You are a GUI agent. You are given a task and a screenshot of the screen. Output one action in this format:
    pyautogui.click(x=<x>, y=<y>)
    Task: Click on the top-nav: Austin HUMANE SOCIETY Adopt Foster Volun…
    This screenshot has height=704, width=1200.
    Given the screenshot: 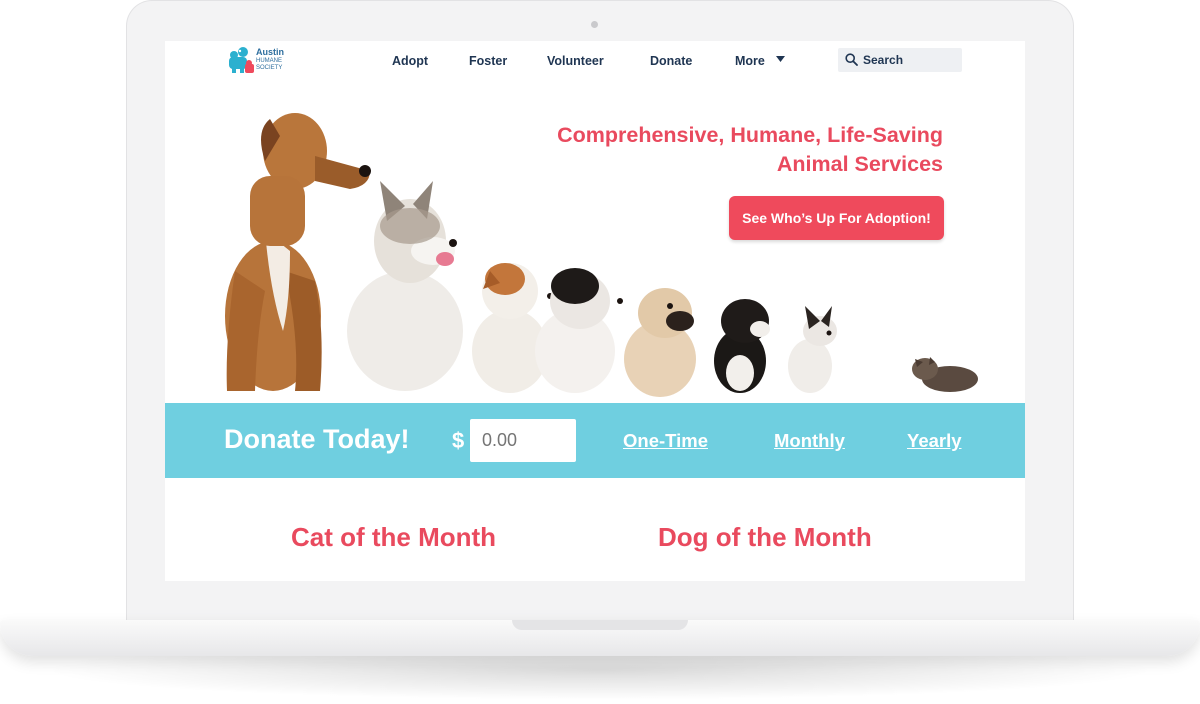 What is the action you would take?
    pyautogui.click(x=595, y=62)
    